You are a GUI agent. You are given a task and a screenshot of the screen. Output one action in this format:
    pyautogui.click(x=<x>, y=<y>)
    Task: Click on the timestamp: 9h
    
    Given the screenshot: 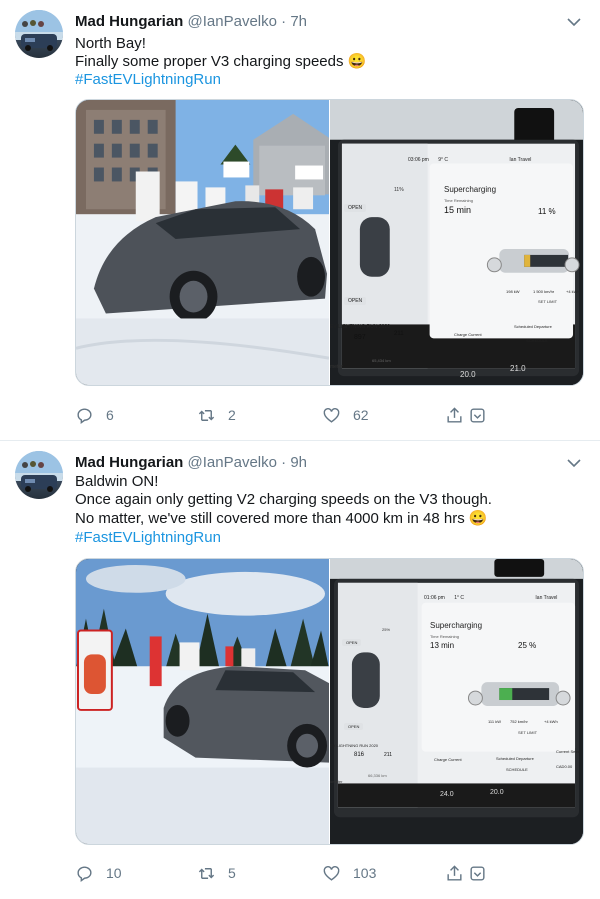 What is the action you would take?
    pyautogui.click(x=298, y=462)
    